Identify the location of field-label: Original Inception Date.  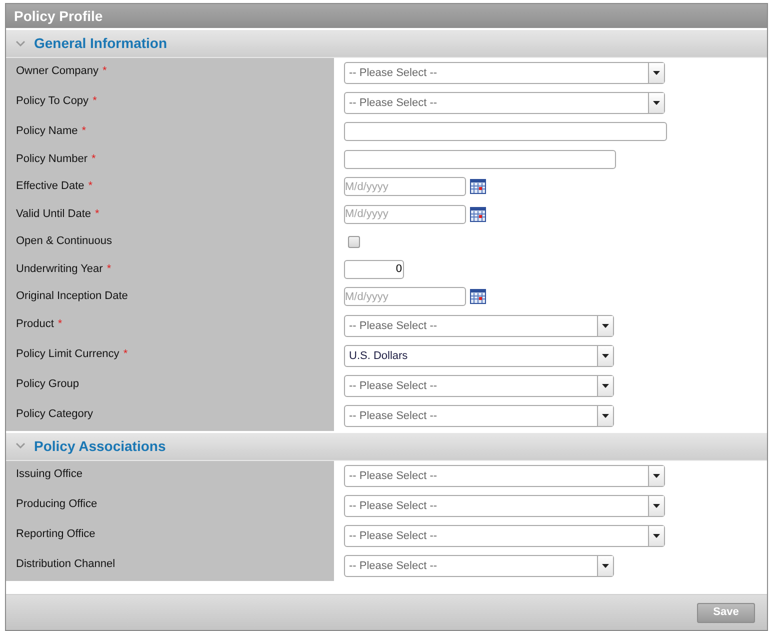
(72, 296).